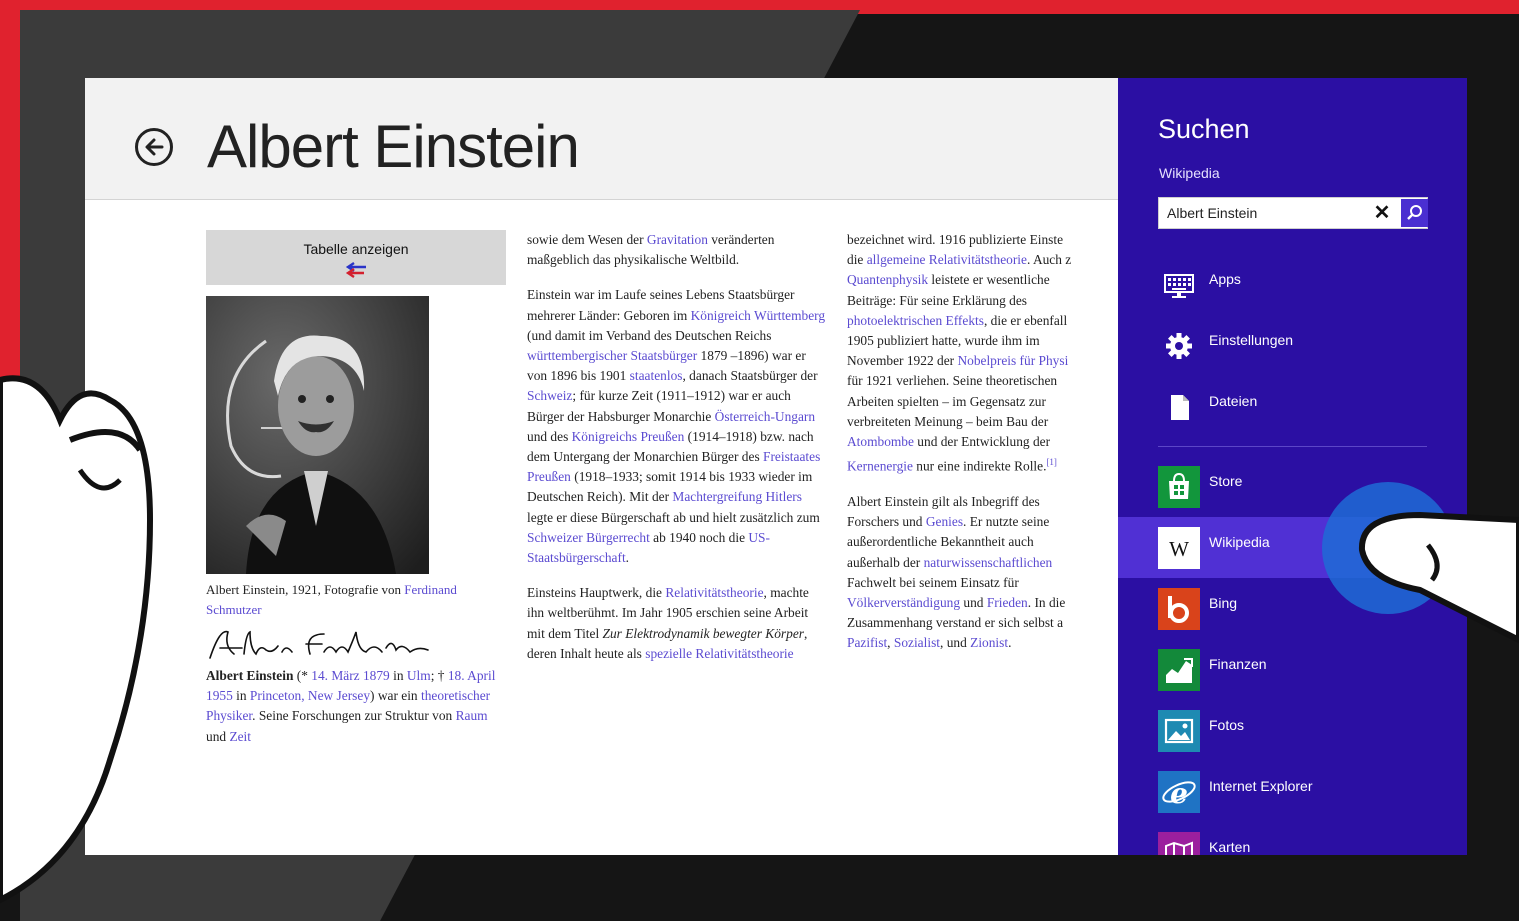  Describe the element at coordinates (1238, 664) in the screenshot. I see `search-target-label: Finanzen` at that location.